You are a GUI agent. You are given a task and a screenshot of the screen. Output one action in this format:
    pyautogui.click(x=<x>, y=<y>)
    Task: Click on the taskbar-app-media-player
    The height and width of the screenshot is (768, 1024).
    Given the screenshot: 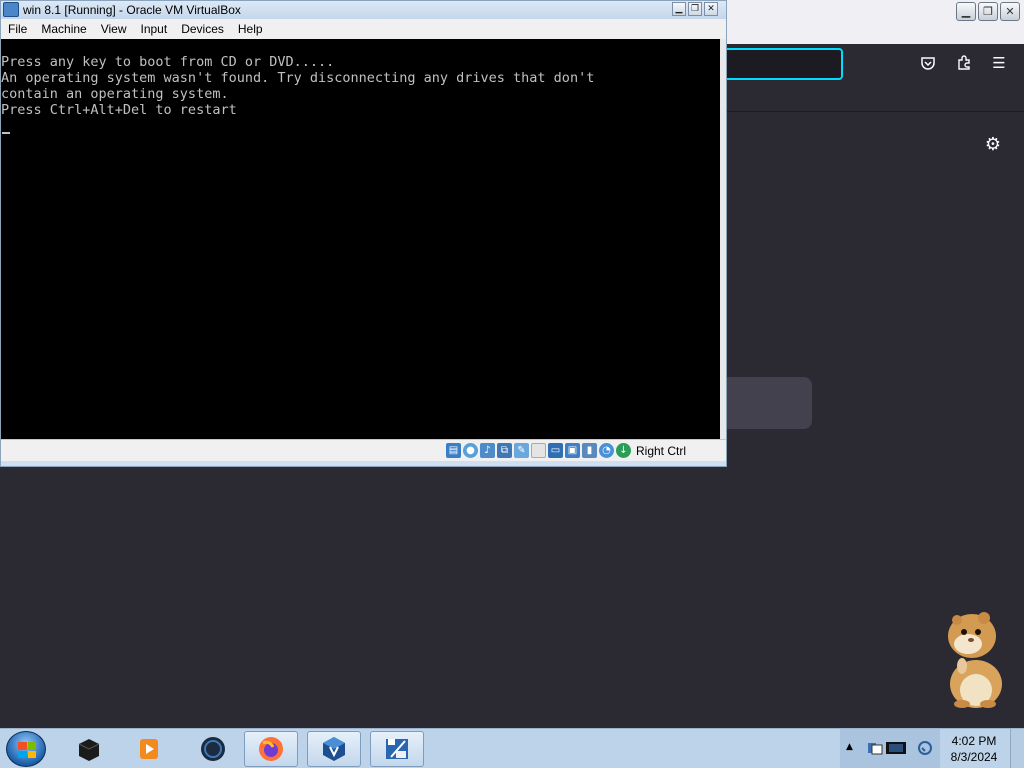 What is the action you would take?
    pyautogui.click(x=149, y=749)
    